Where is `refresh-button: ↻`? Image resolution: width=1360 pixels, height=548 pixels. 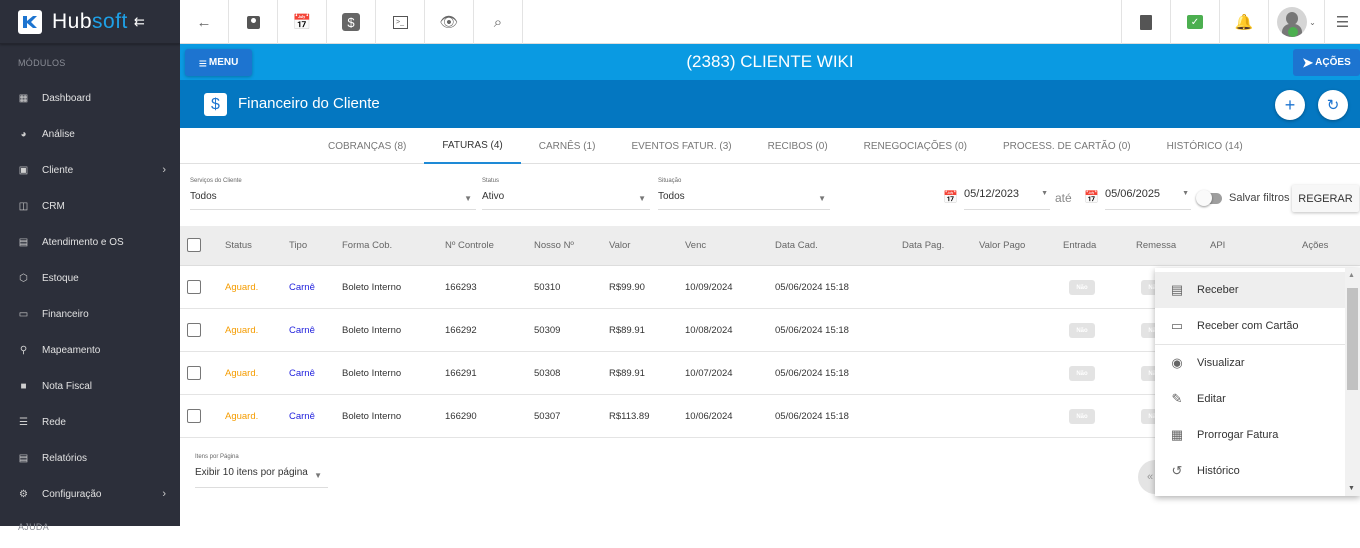 refresh-button: ↻ is located at coordinates (1333, 105).